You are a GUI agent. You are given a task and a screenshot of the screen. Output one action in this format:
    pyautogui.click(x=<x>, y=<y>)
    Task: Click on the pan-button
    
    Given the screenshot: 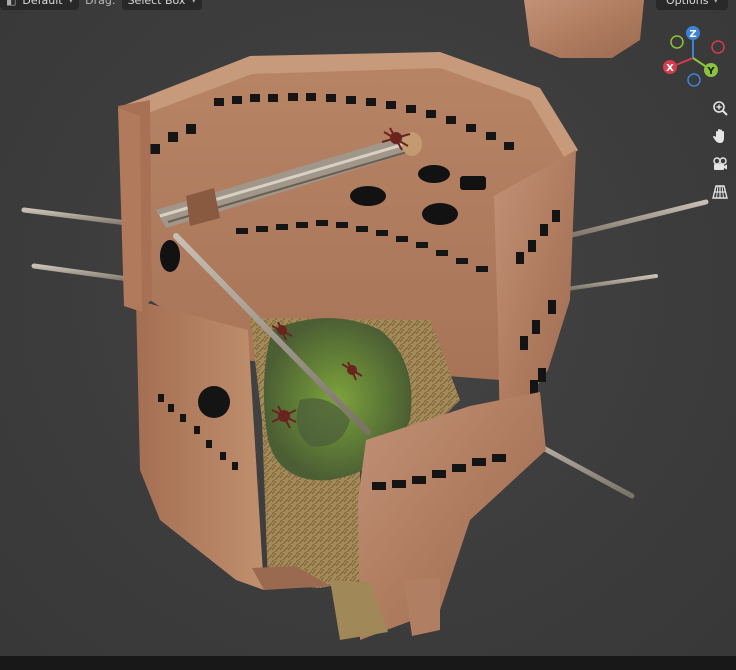 What is the action you would take?
    pyautogui.click(x=720, y=136)
    